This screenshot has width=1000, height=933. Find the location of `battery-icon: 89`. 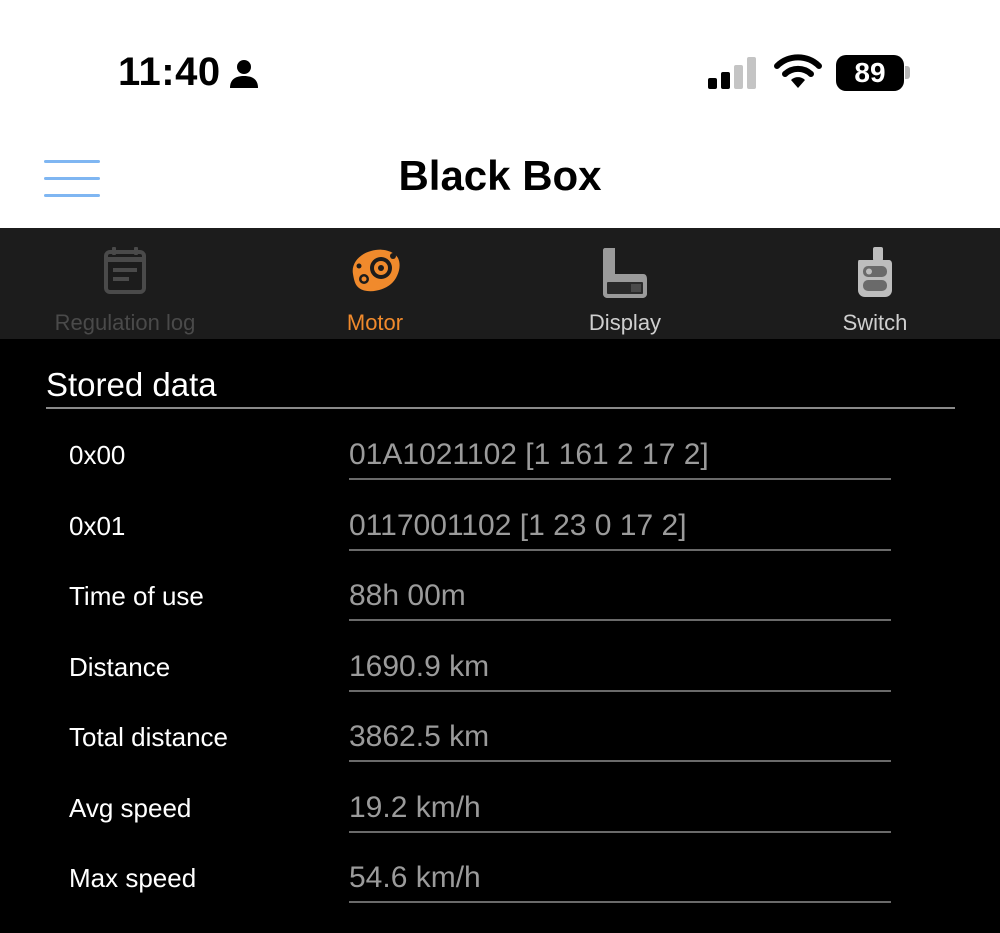

battery-icon: 89 is located at coordinates (873, 73).